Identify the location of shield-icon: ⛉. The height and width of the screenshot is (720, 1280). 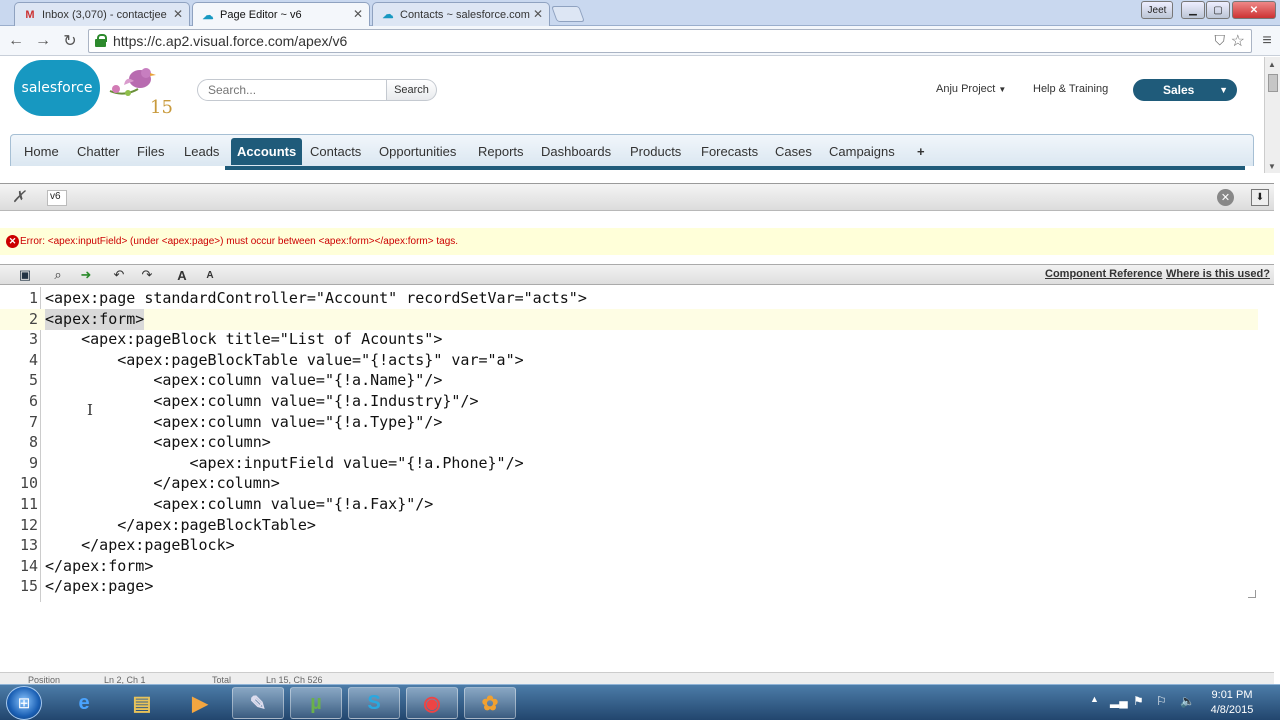
(1220, 40).